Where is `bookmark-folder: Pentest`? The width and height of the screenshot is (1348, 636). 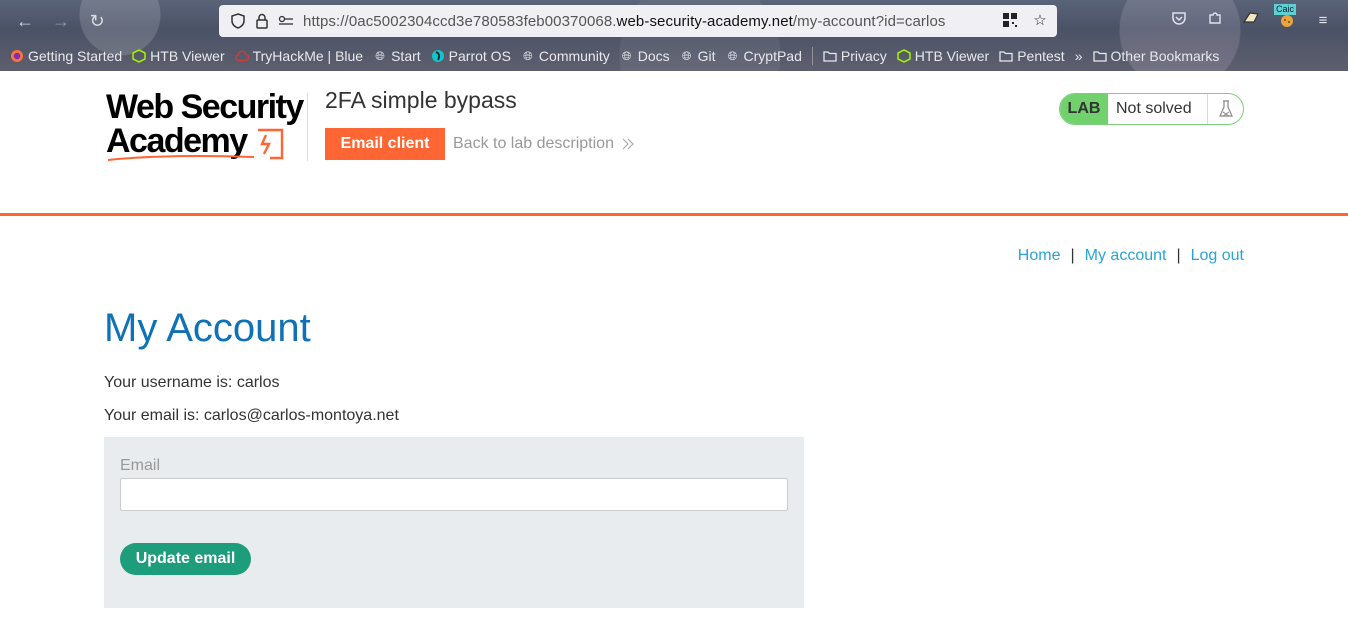 bookmark-folder: Pentest is located at coordinates (1032, 56).